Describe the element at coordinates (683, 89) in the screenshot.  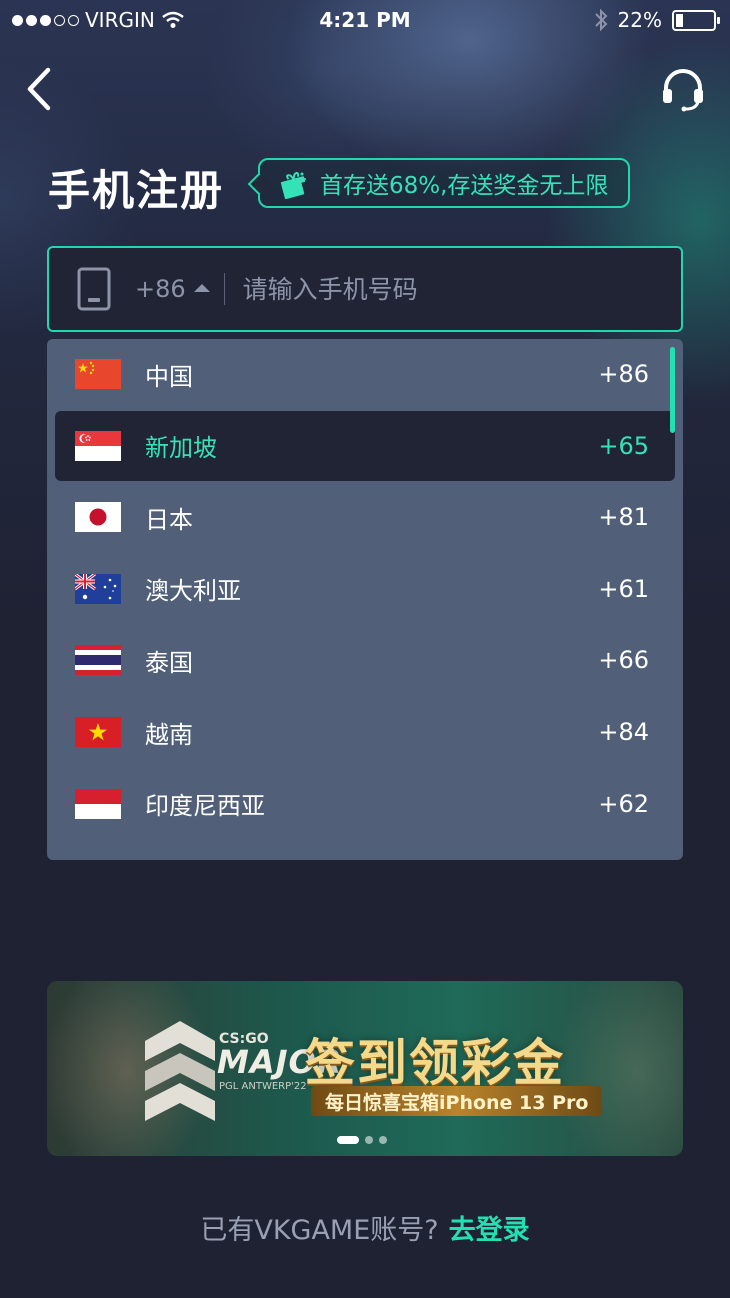
I see `headset-icon` at that location.